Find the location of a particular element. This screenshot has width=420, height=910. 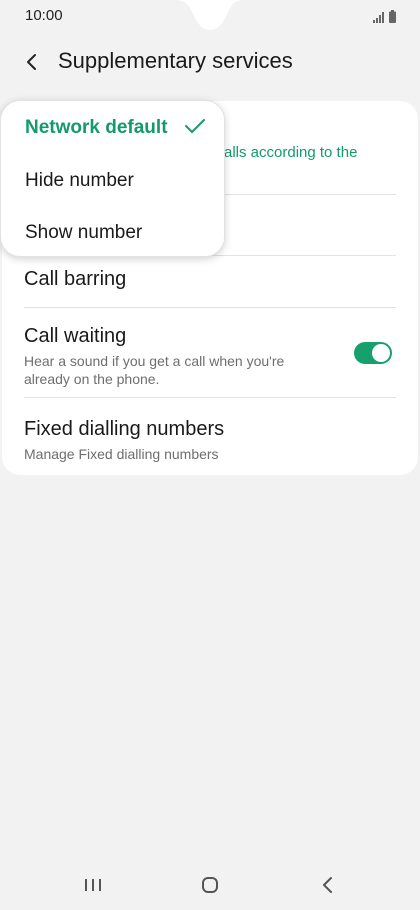

check-icon is located at coordinates (195, 126).